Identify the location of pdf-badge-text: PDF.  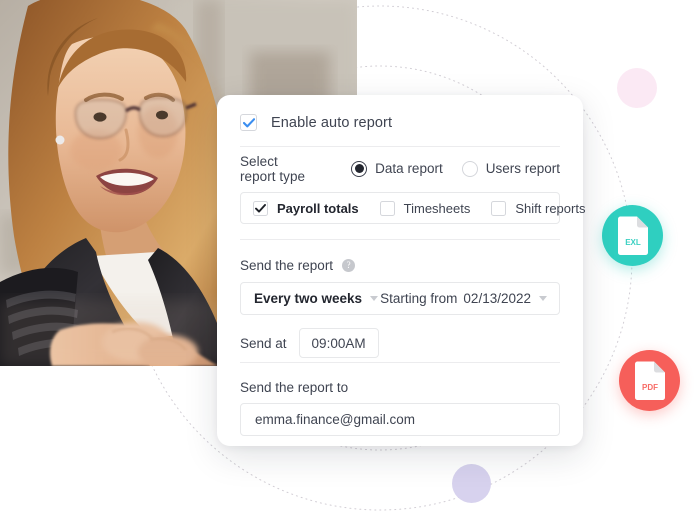
(650, 387).